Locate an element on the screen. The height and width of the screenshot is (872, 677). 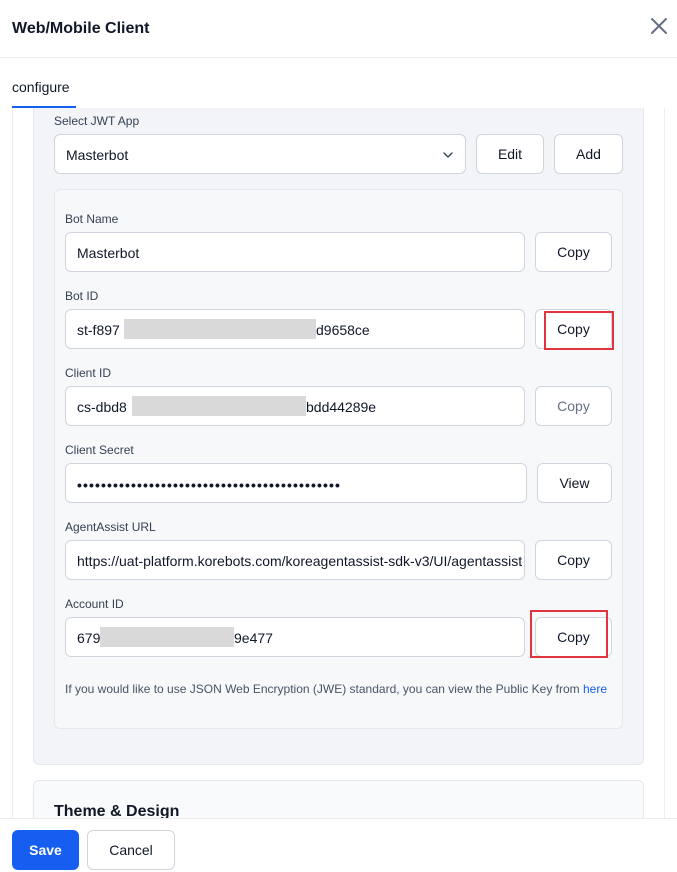
select-jwt-app-label: Select JWT App is located at coordinates (97, 121).